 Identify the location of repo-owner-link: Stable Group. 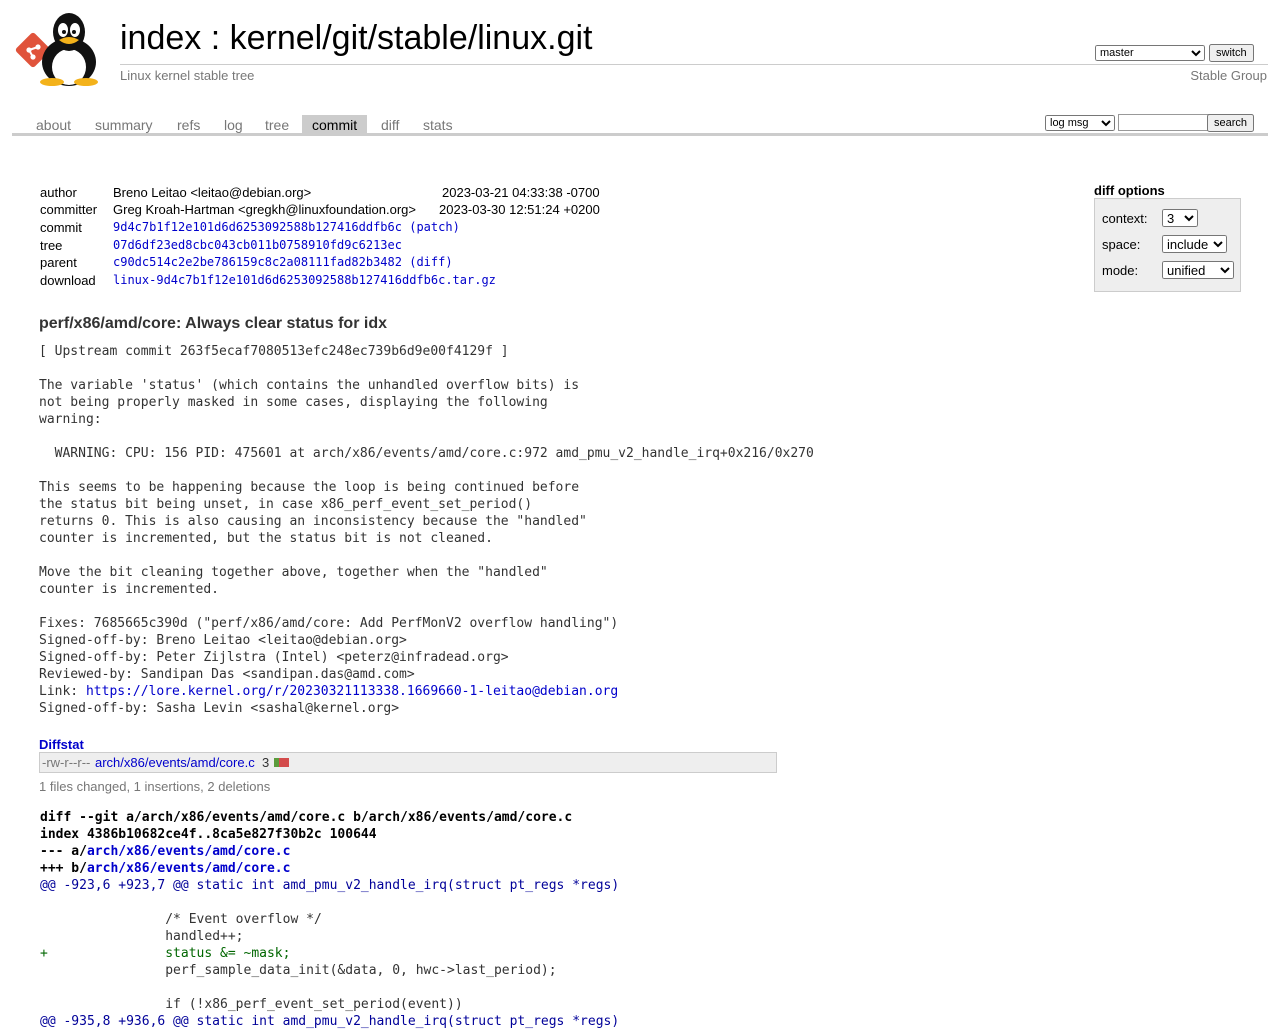
(1228, 75).